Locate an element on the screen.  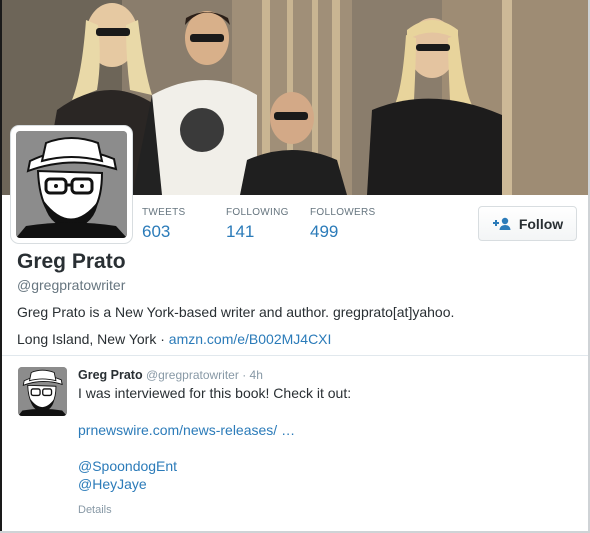
tweet-header: Greg Prato @gregpratowriter · 4h is located at coordinates (170, 375).